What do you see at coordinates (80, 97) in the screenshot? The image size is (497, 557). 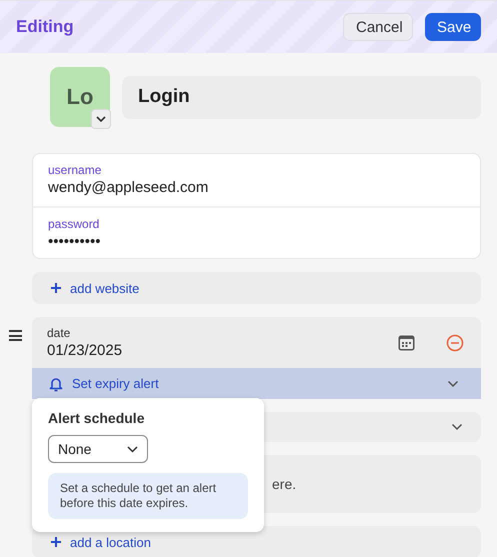 I see `item-icon: Lo` at bounding box center [80, 97].